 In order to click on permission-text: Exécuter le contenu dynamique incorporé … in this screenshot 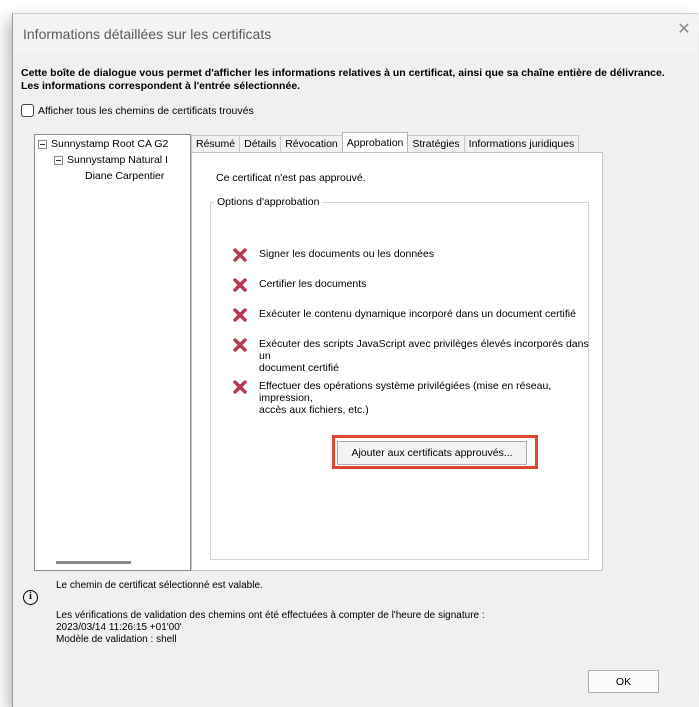, I will do `click(417, 314)`.